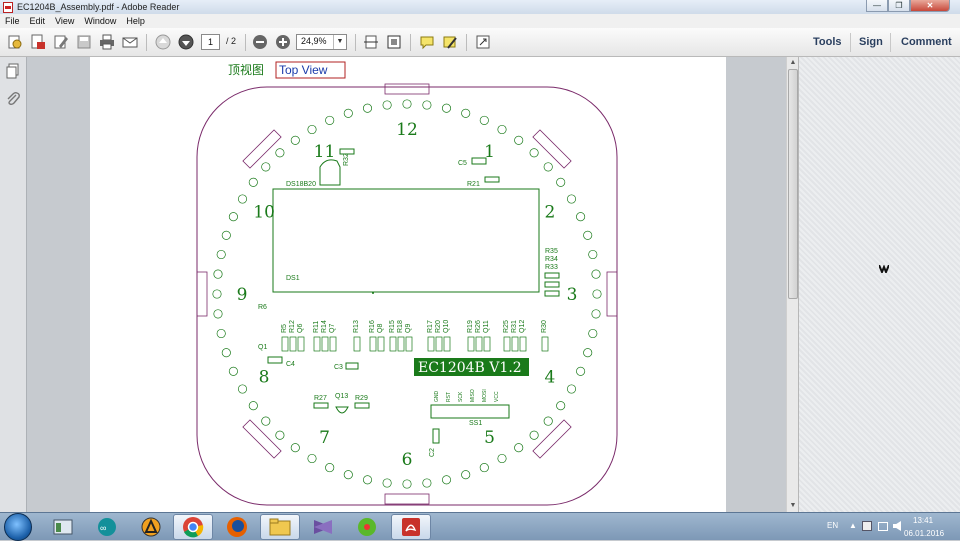 The width and height of the screenshot is (960, 541). What do you see at coordinates (151, 527) in the screenshot?
I see `taskbar-app-sprint` at bounding box center [151, 527].